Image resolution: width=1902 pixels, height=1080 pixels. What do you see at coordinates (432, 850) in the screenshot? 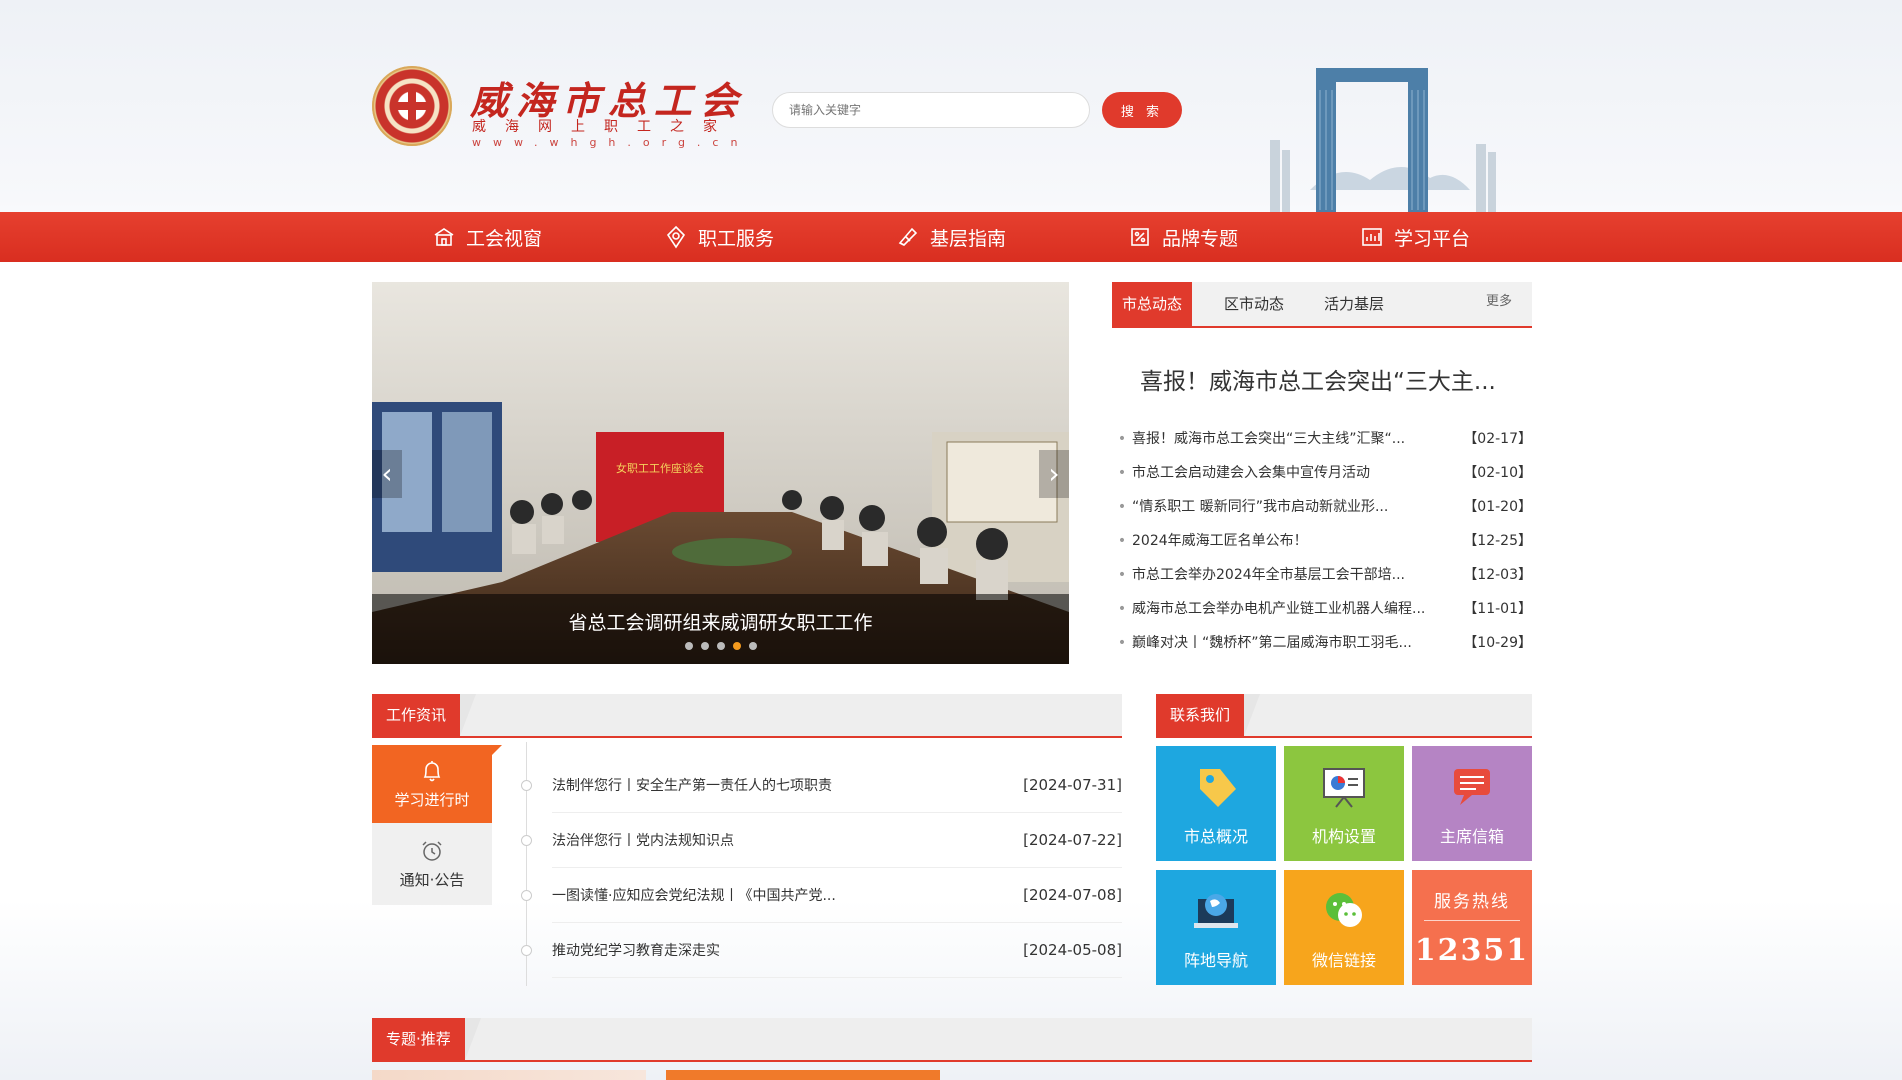
I see `alarm-clock-icon` at bounding box center [432, 850].